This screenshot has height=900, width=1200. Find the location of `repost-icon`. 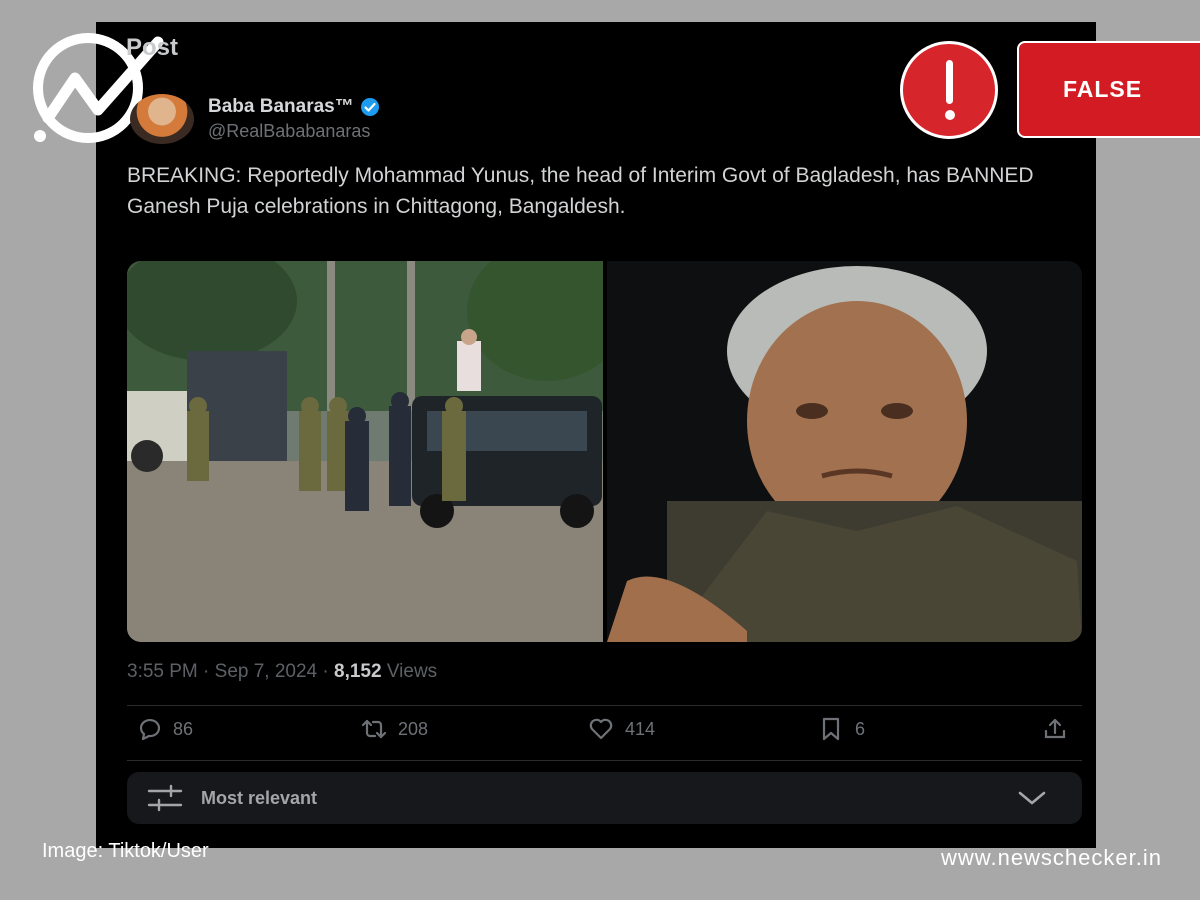

repost-icon is located at coordinates (374, 729).